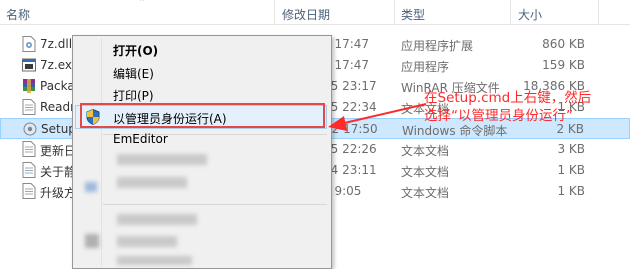  I want to click on annotation-arrow-icon, so click(377, 117).